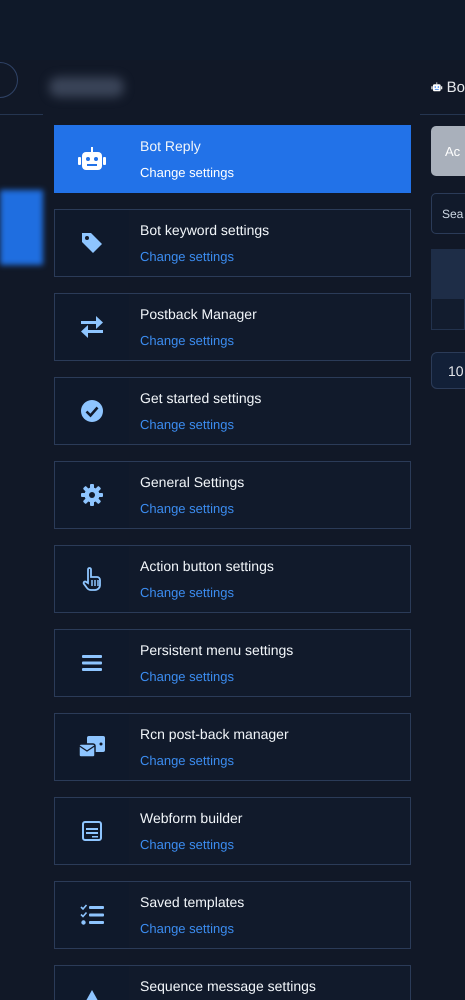  I want to click on settings-card: Bot keyword settings Change settings, so click(232, 243).